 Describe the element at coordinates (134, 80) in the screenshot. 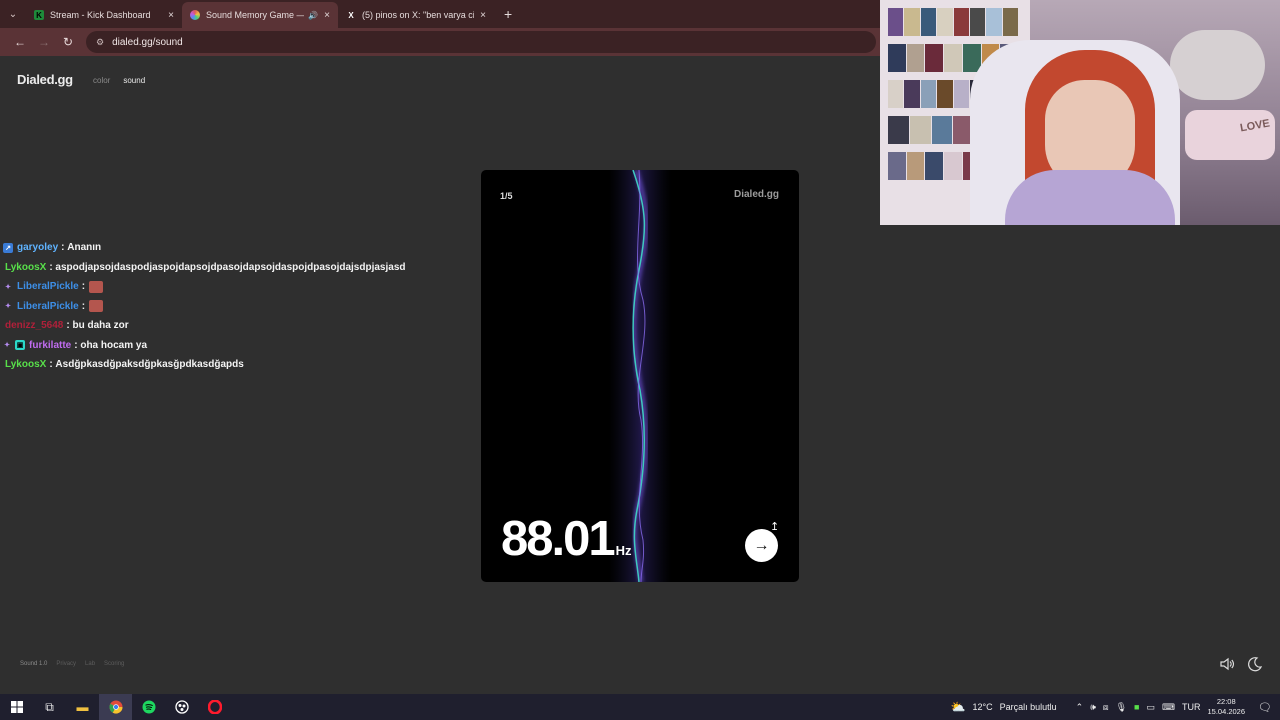

I see `nav-sound-link: sound` at that location.